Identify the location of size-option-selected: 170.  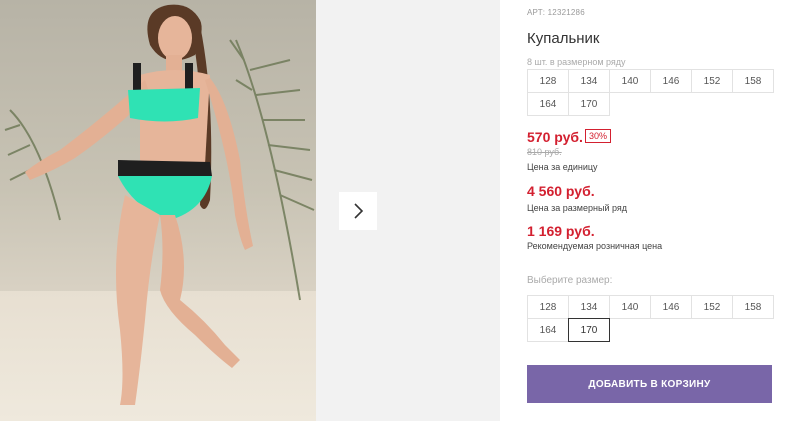
(589, 330).